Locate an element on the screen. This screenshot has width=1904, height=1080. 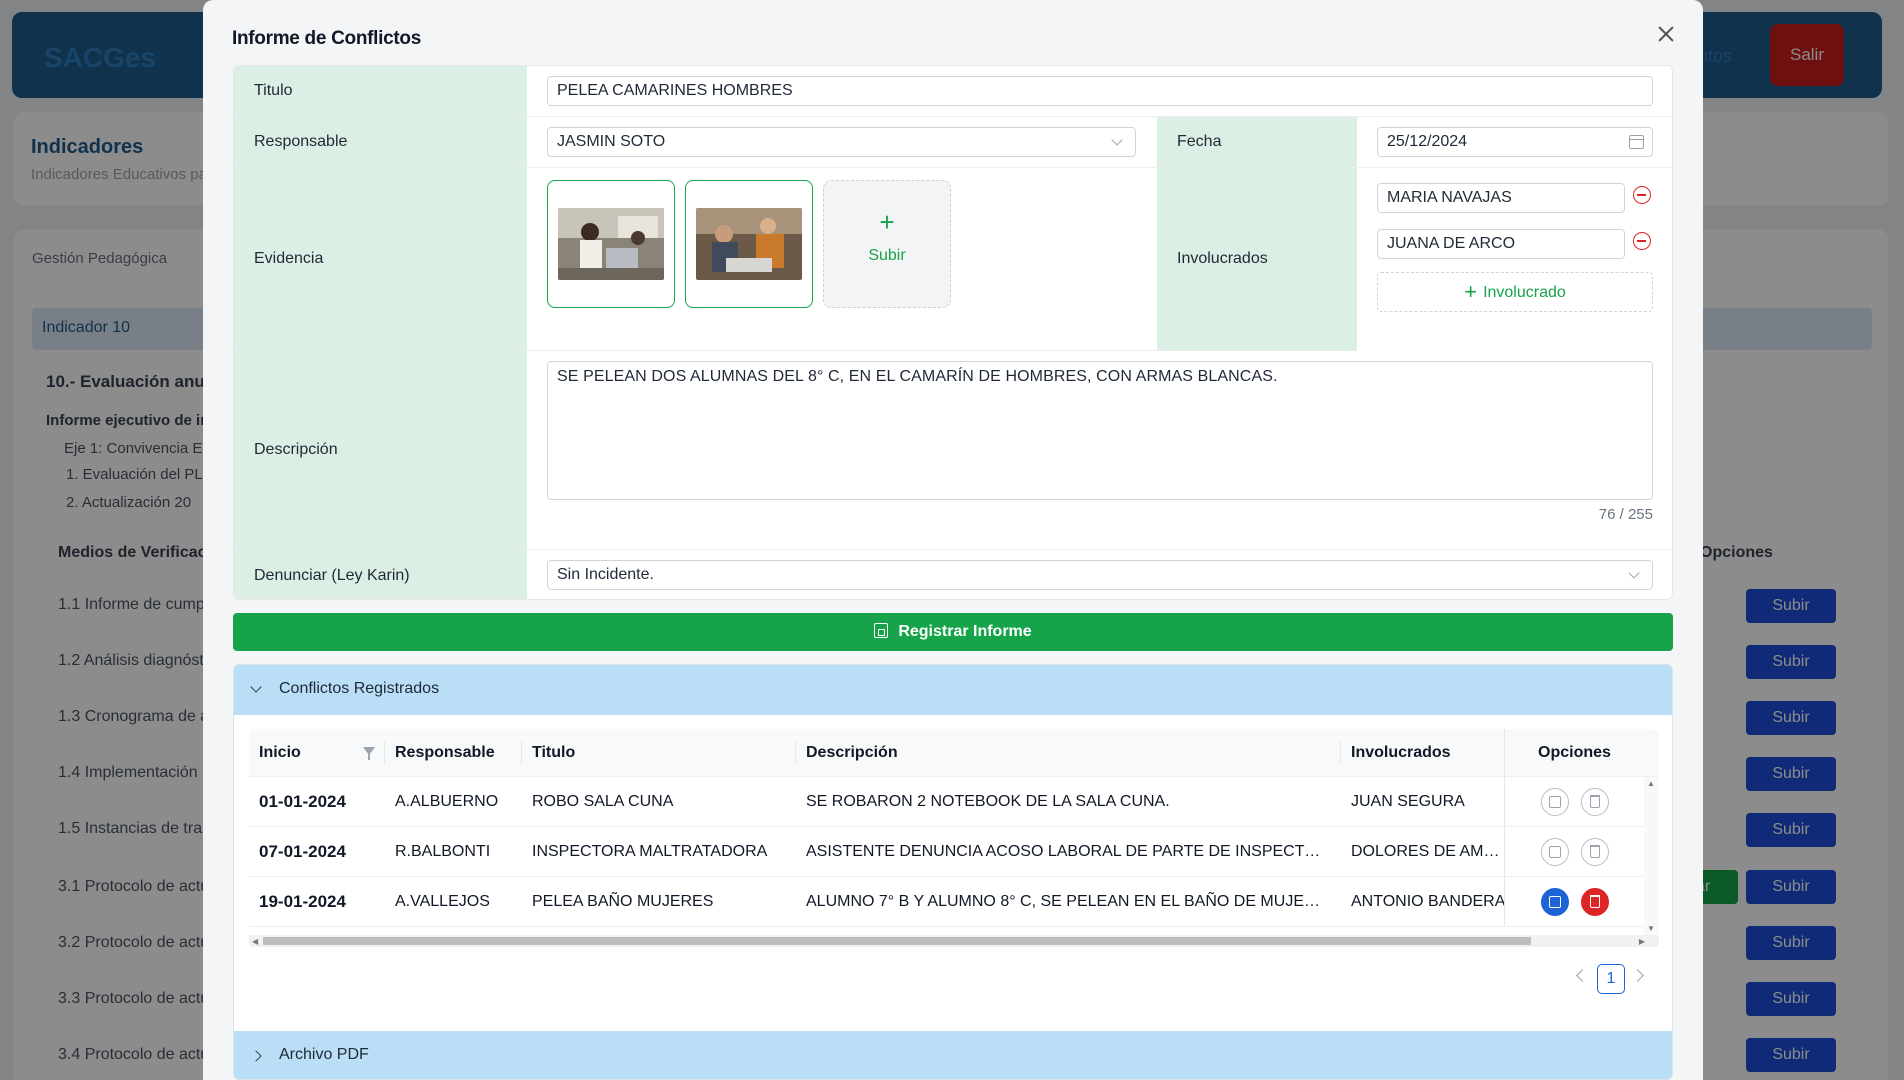
cell-responsable: A.VALLEJOS is located at coordinates (453, 902).